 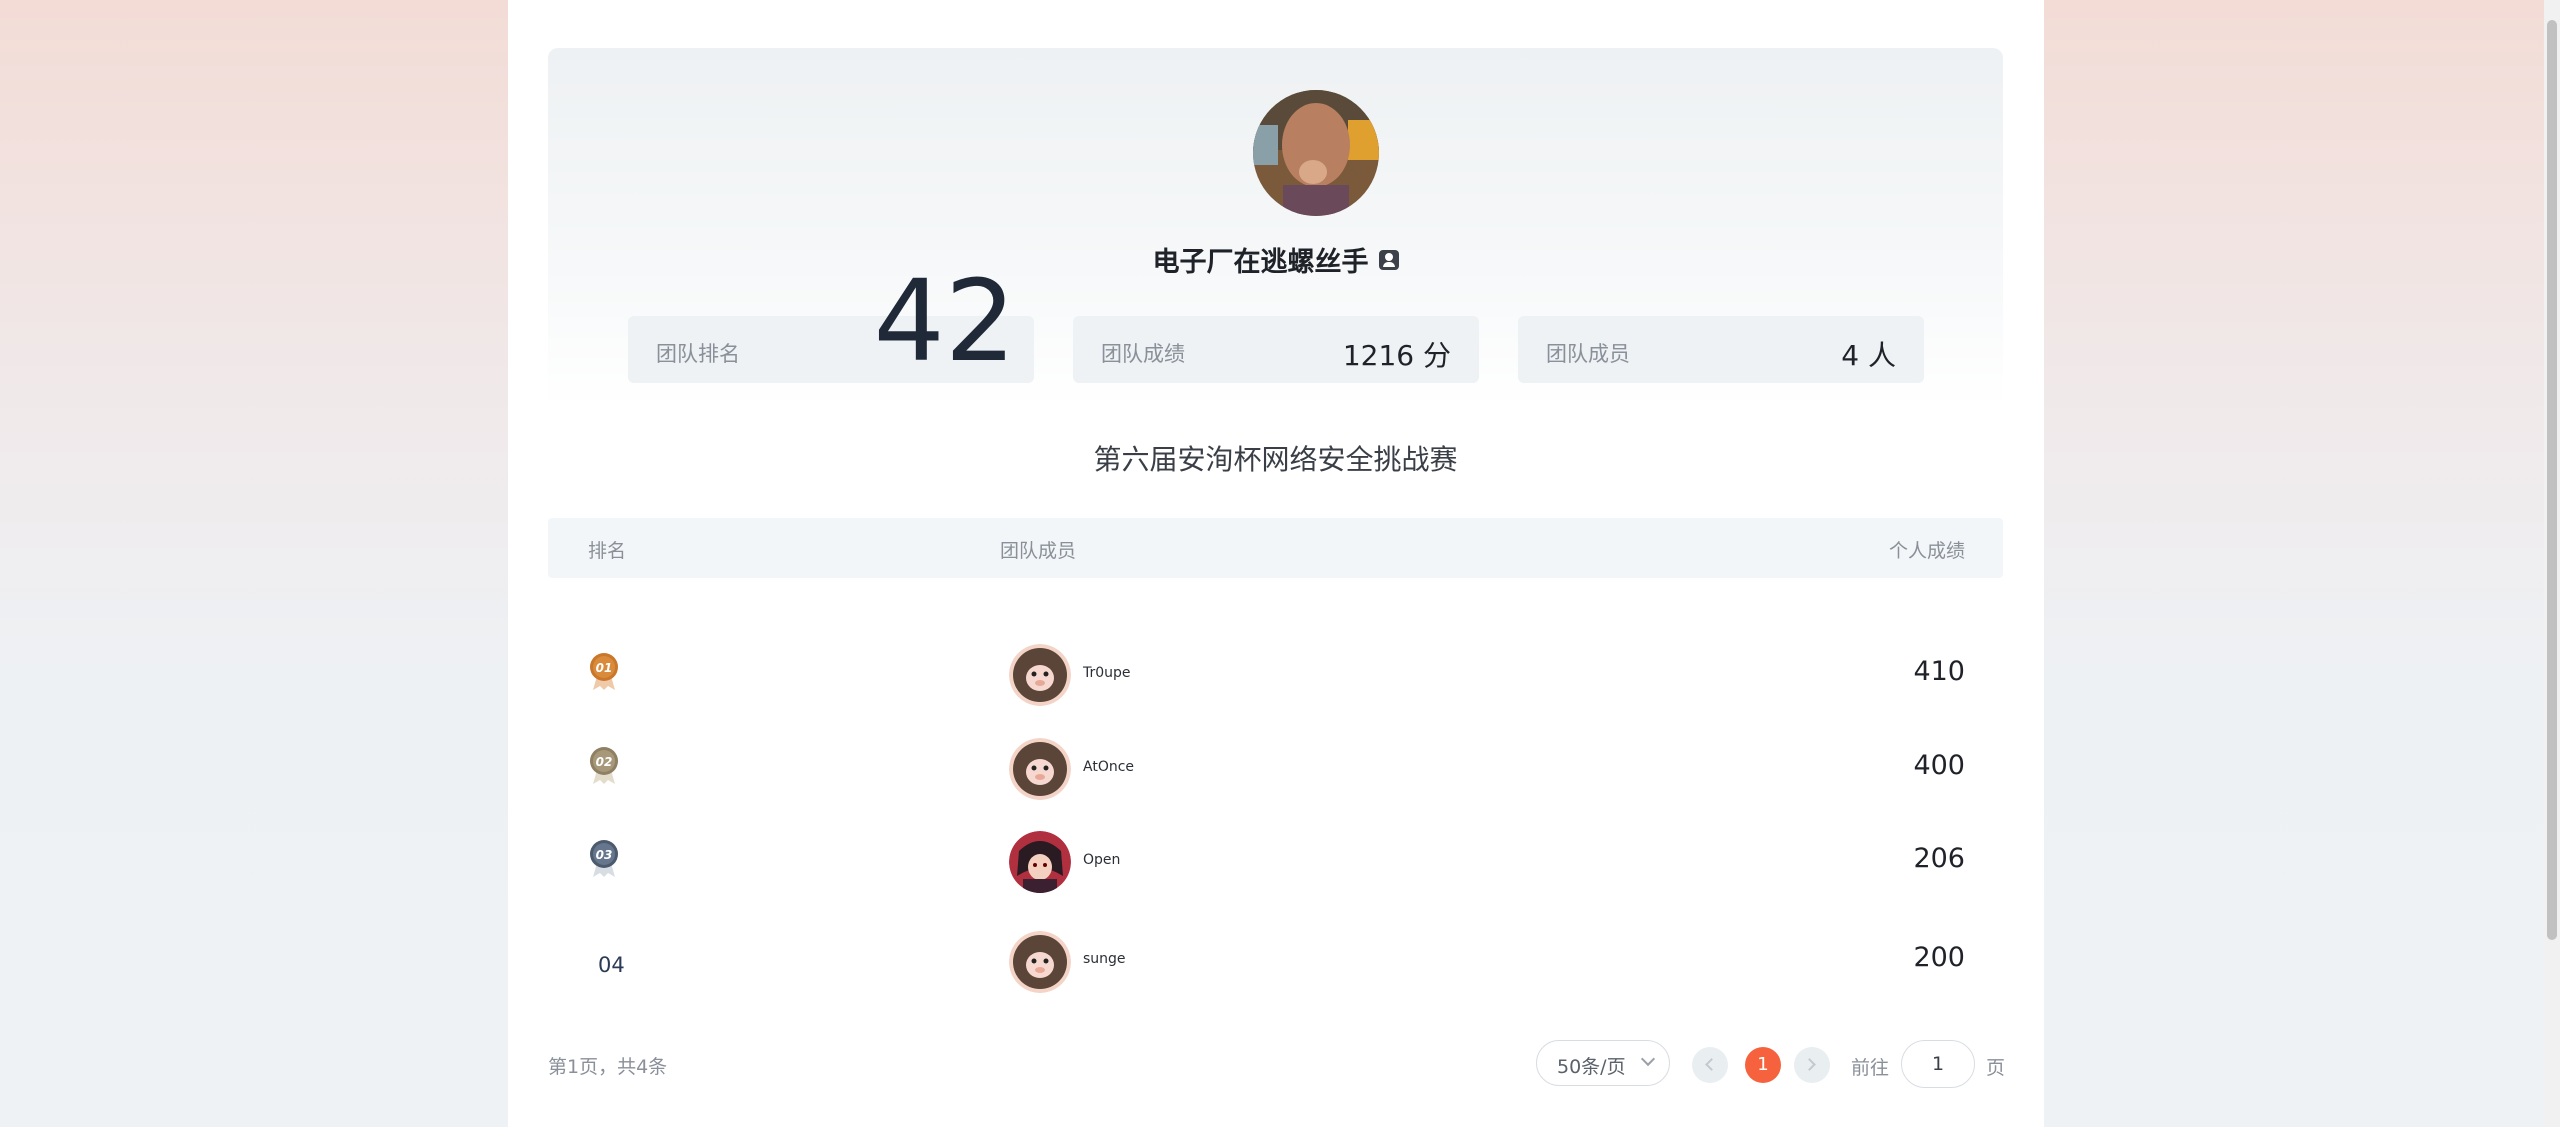 I want to click on bronze-medal-icon: 03, so click(x=604, y=858).